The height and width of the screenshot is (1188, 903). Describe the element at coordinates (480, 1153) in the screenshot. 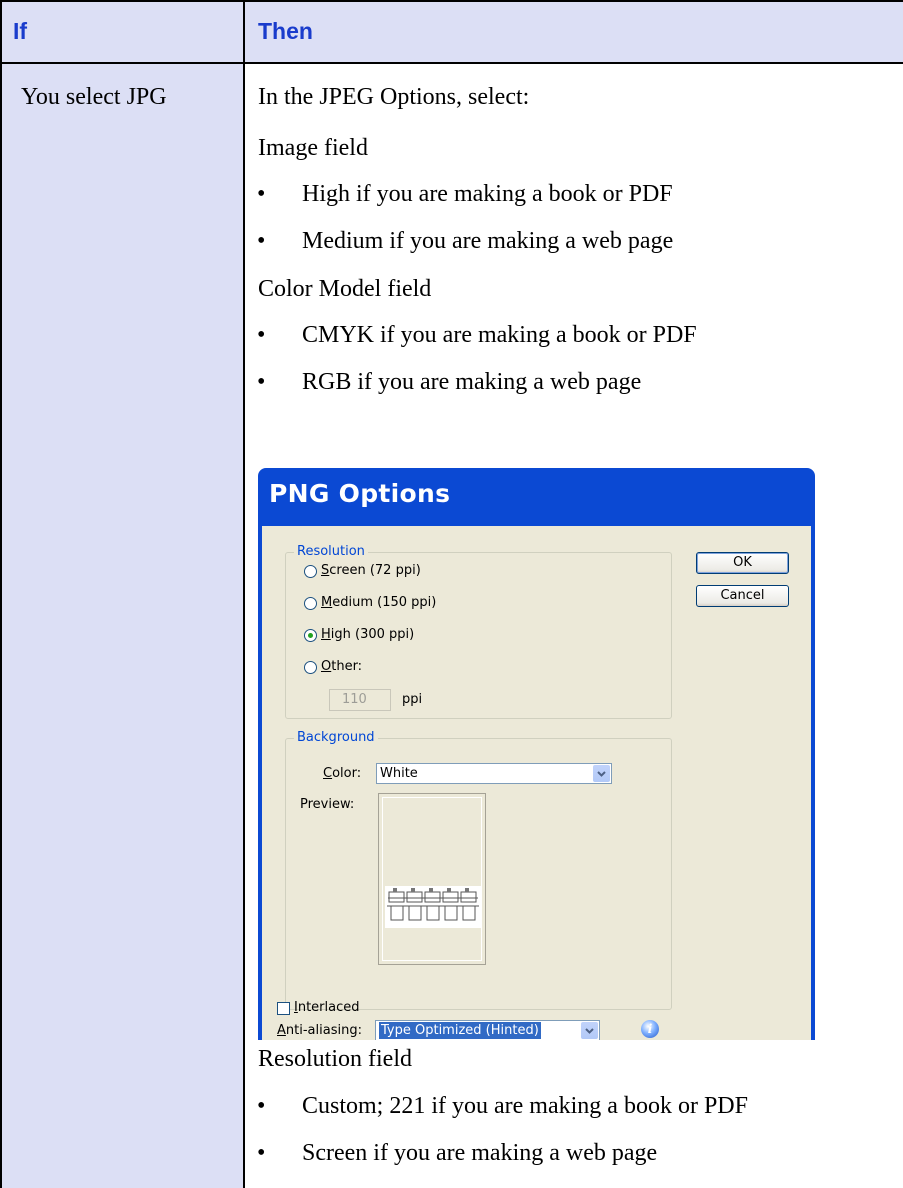

I see `resolution-bullet-2: Screen if you are making a web page` at that location.